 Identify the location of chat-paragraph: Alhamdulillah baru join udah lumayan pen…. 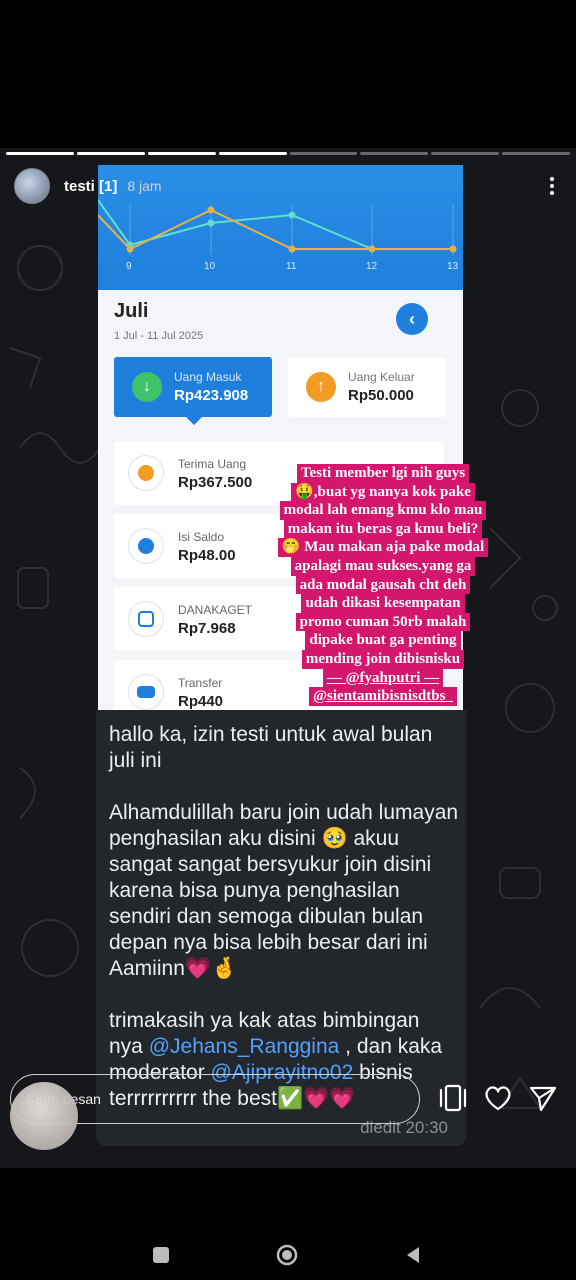
(284, 890).